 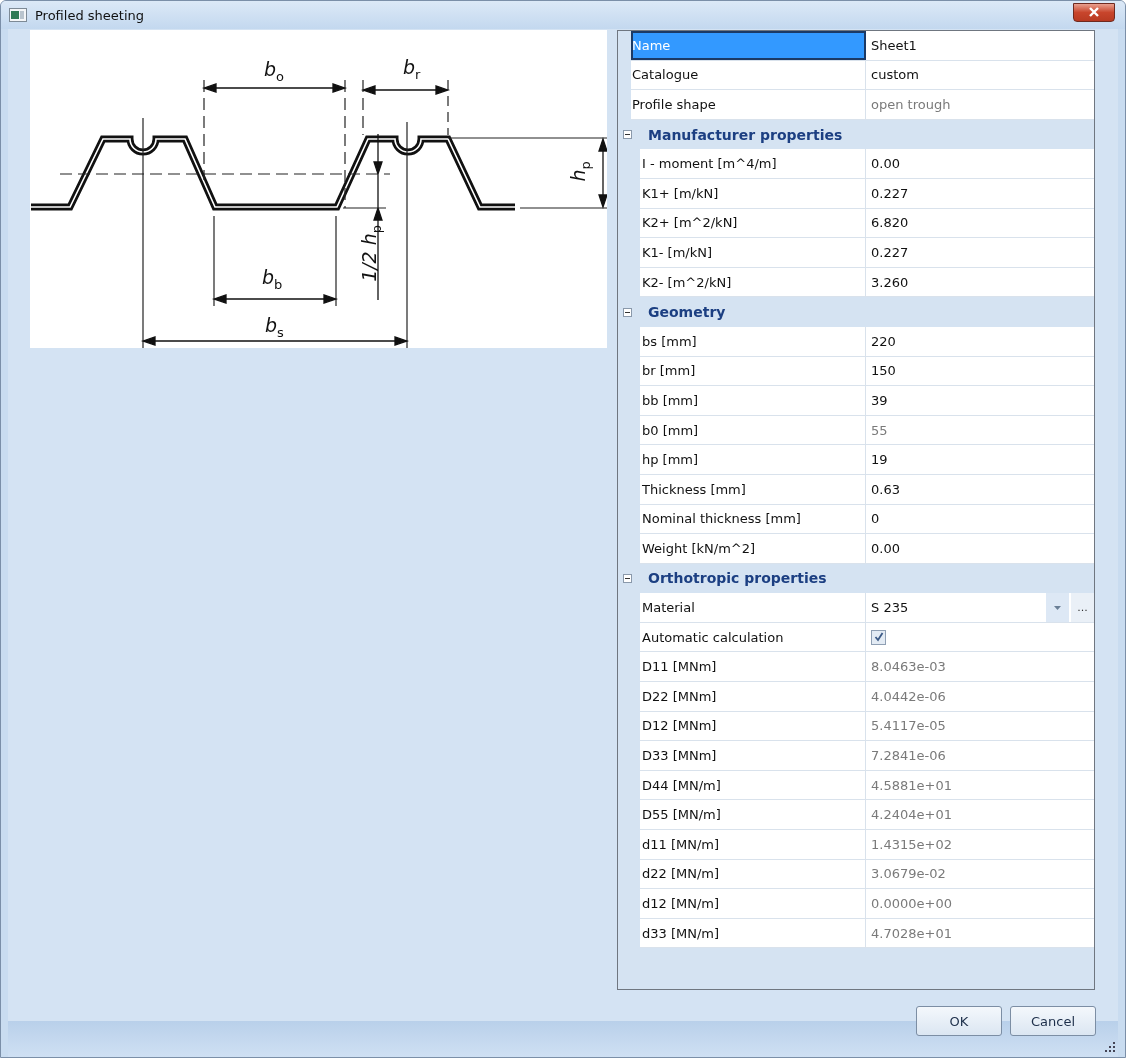 I want to click on property-value: 0, so click(x=980, y=519).